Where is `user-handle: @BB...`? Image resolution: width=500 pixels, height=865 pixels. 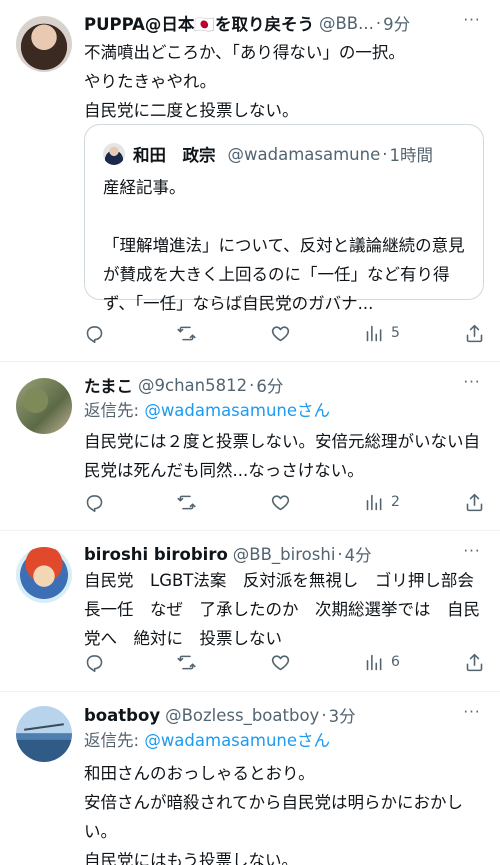
user-handle: @BB... is located at coordinates (346, 23).